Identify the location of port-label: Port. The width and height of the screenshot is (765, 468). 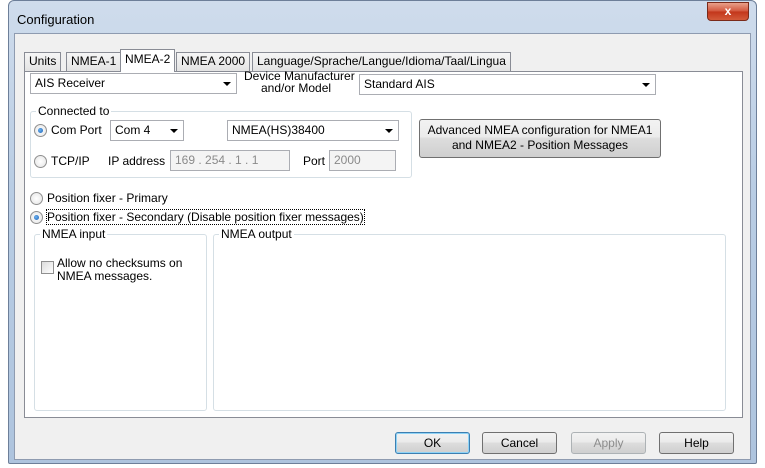
(314, 161).